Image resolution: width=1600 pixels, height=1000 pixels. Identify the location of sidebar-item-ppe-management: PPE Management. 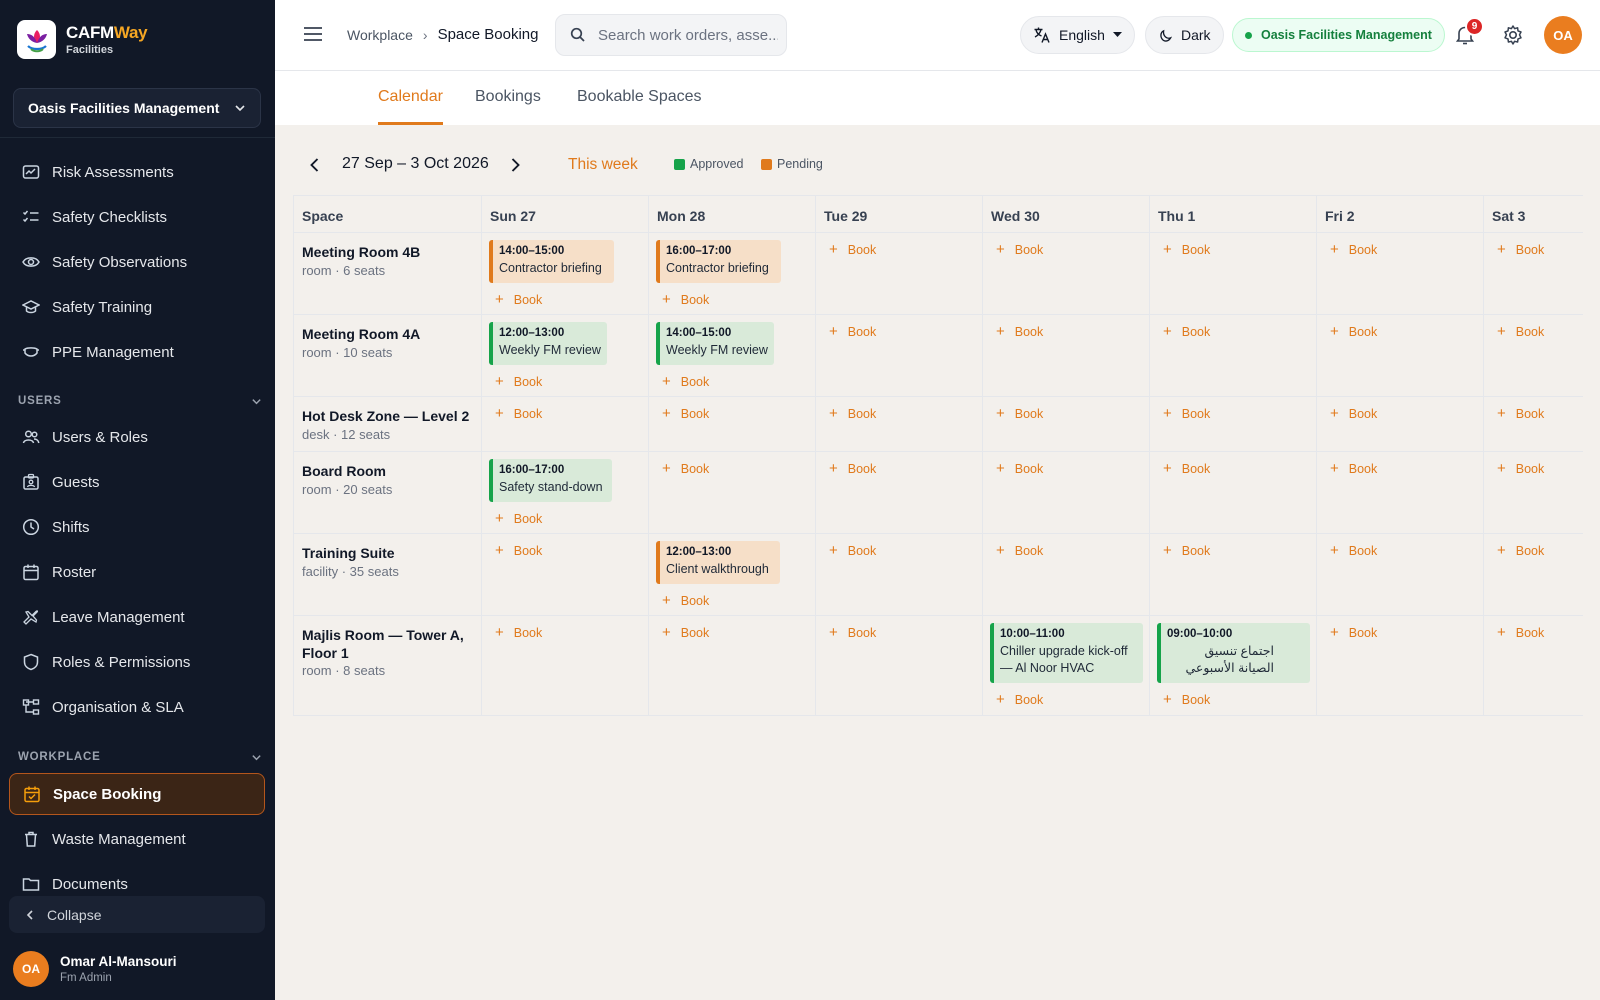
(137, 352).